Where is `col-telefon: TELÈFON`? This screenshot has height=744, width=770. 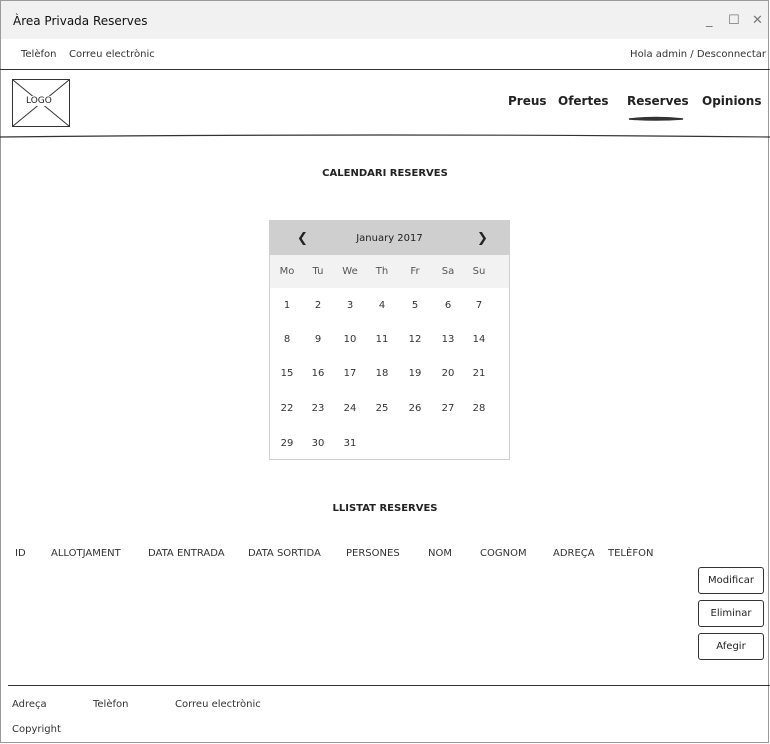 col-telefon: TELÈFON is located at coordinates (631, 553).